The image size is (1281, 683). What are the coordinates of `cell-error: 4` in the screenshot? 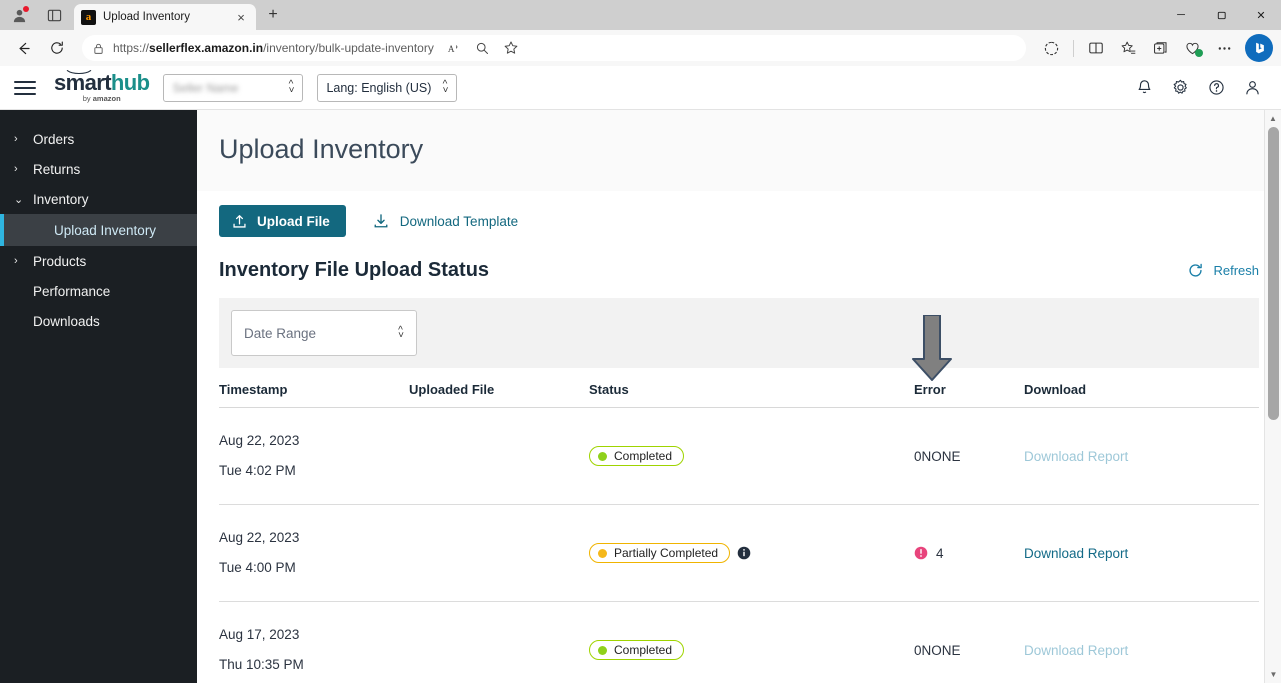 It's located at (969, 553).